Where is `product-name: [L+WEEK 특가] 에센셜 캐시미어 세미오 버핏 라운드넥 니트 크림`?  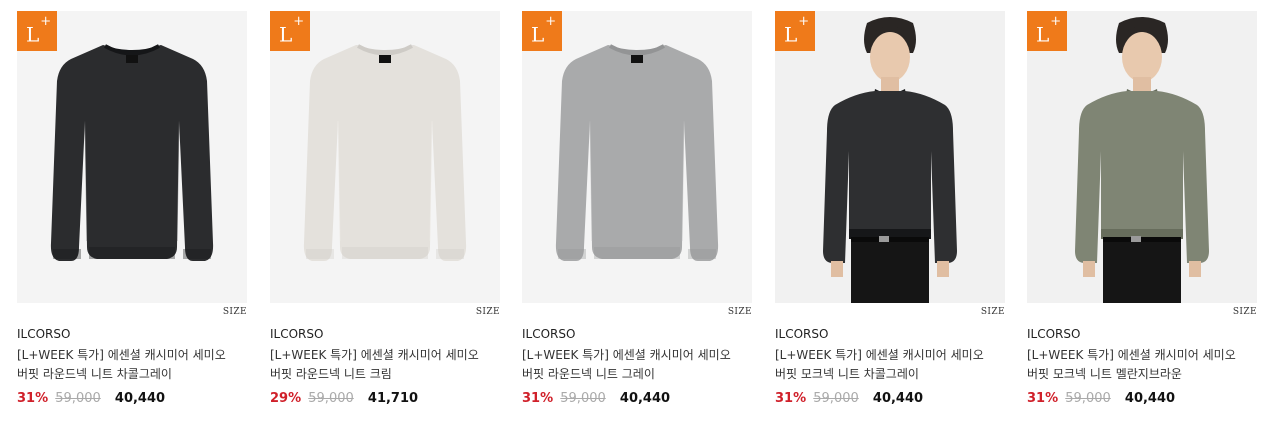
product-name: [L+WEEK 특가] 에센셜 캐시미어 세미오 버핏 라운드넥 니트 크림 is located at coordinates (385, 365).